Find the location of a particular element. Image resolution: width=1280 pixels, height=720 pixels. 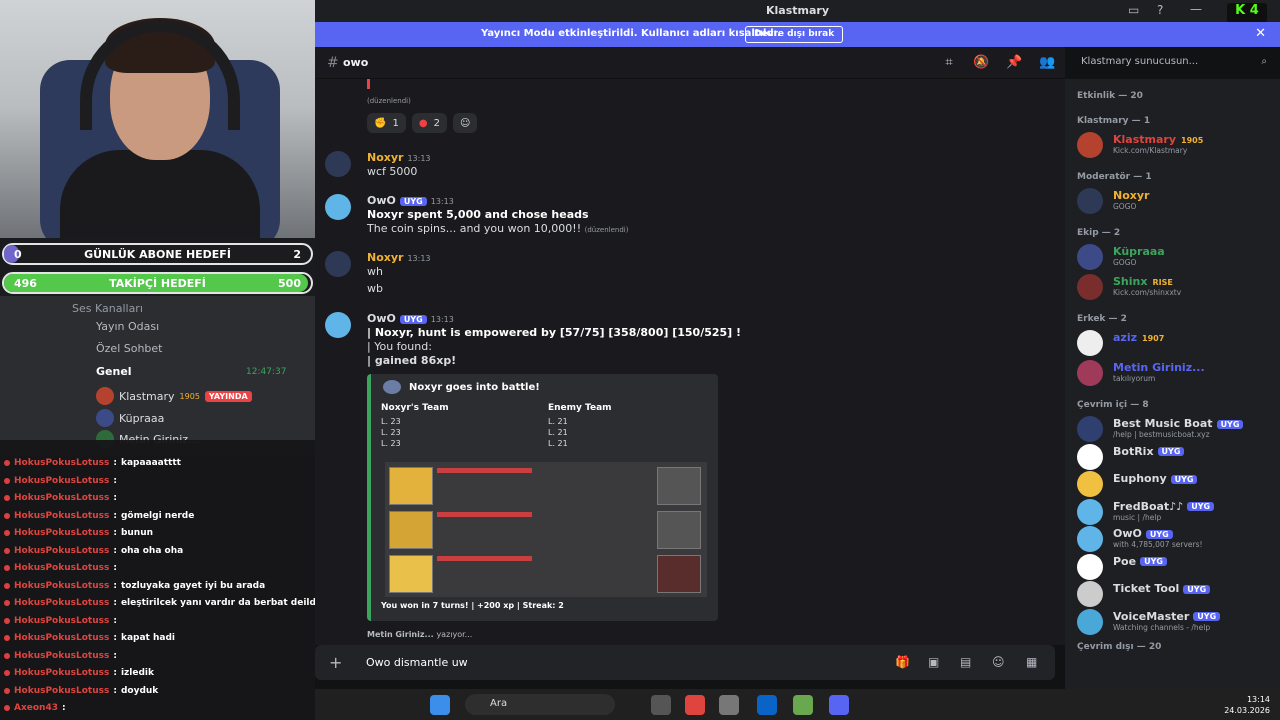

member-item: FredBoat♪♪ UYG music | /help is located at coordinates (1177, 511).